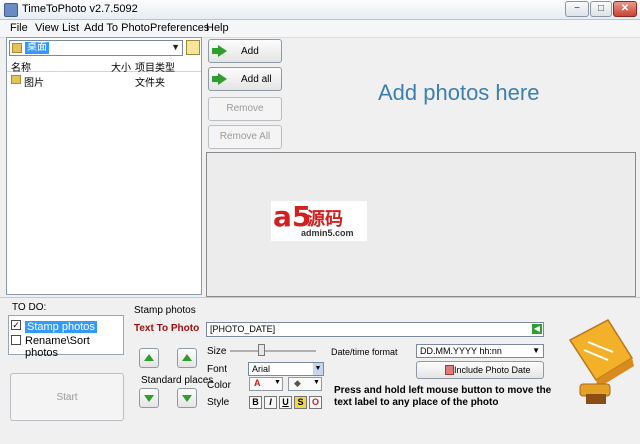 This screenshot has width=640, height=444. I want to click on size-slider, so click(273, 351).